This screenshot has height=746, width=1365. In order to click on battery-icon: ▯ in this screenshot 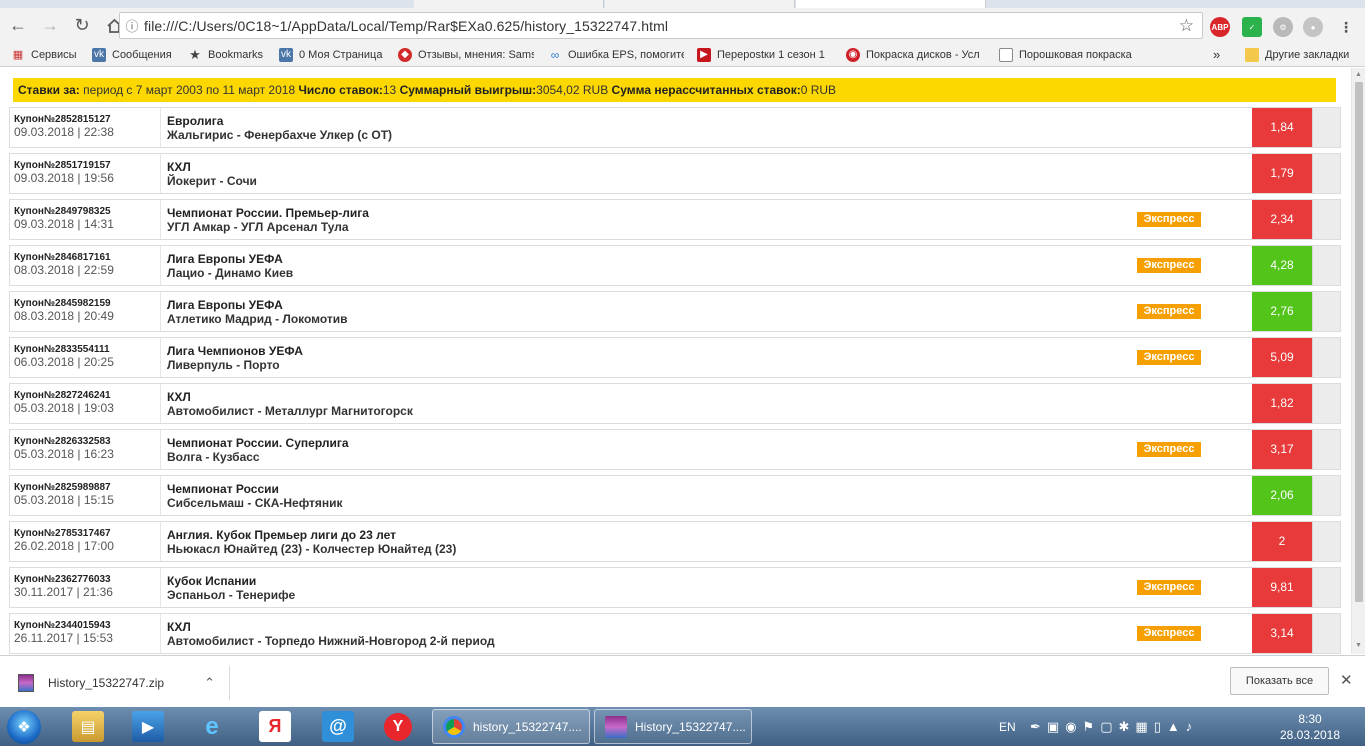, I will do `click(1157, 727)`.